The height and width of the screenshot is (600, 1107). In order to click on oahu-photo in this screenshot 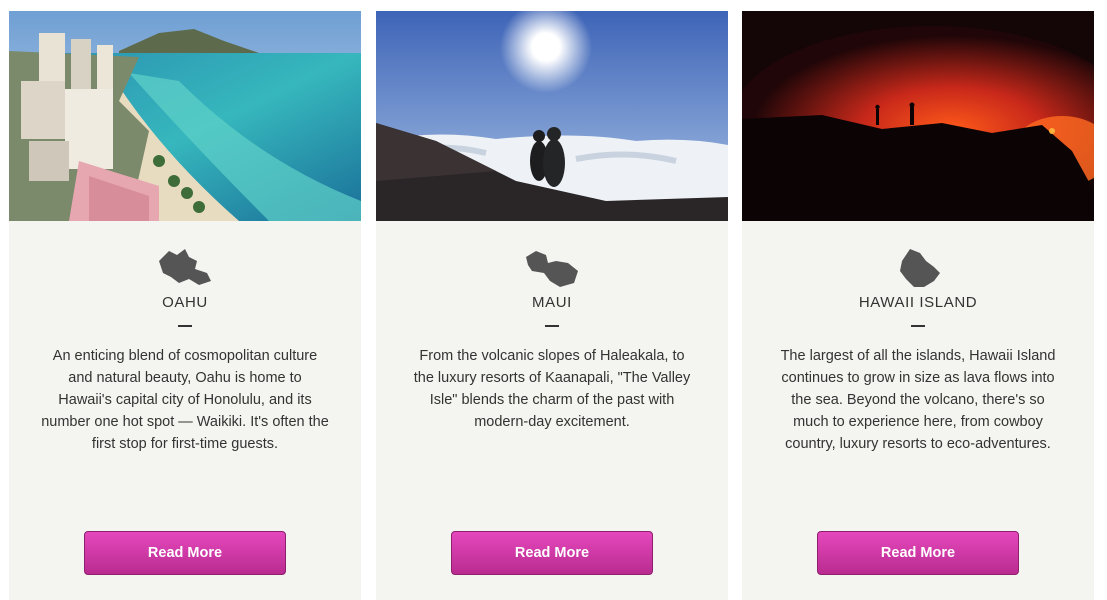, I will do `click(185, 116)`.